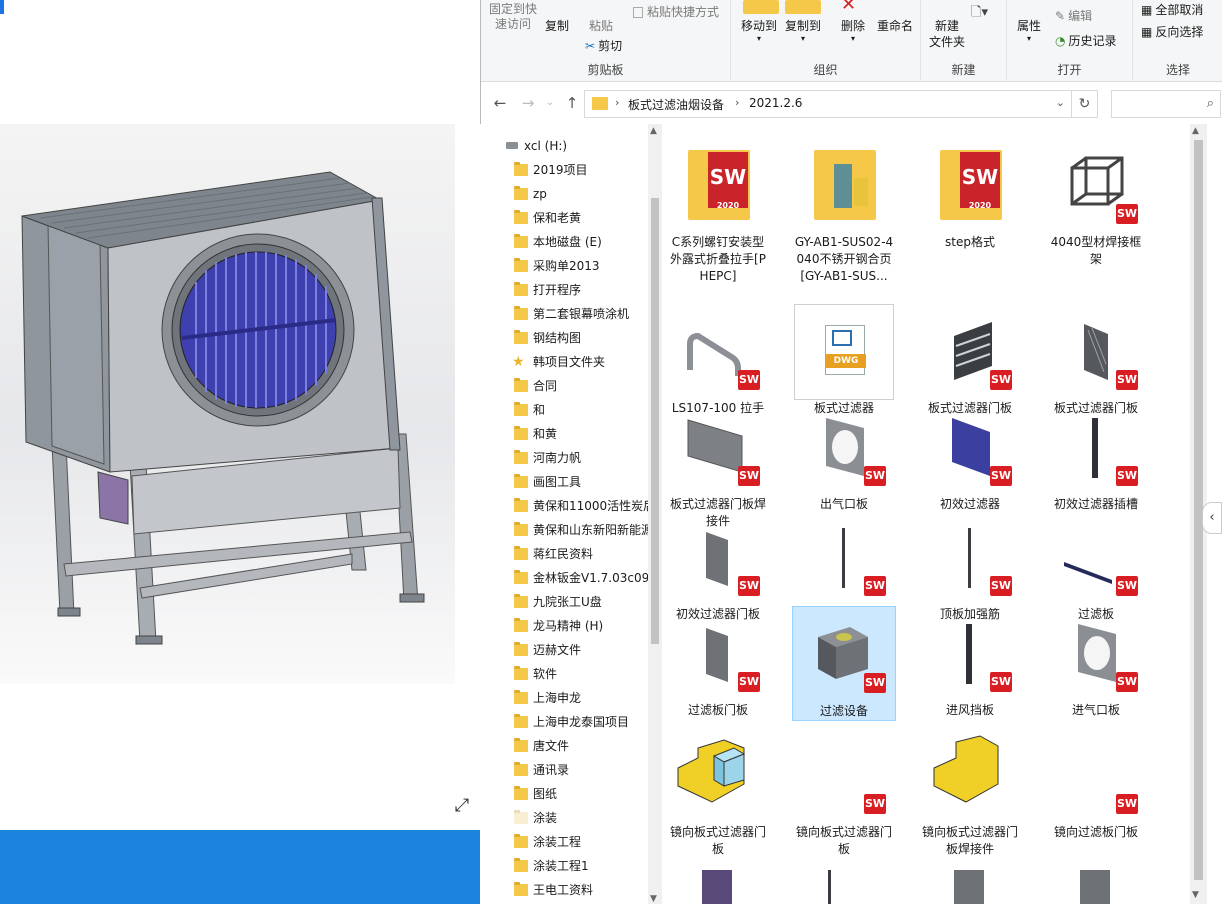 The height and width of the screenshot is (904, 1222). I want to click on recent-locations-icon: ⌄, so click(550, 103).